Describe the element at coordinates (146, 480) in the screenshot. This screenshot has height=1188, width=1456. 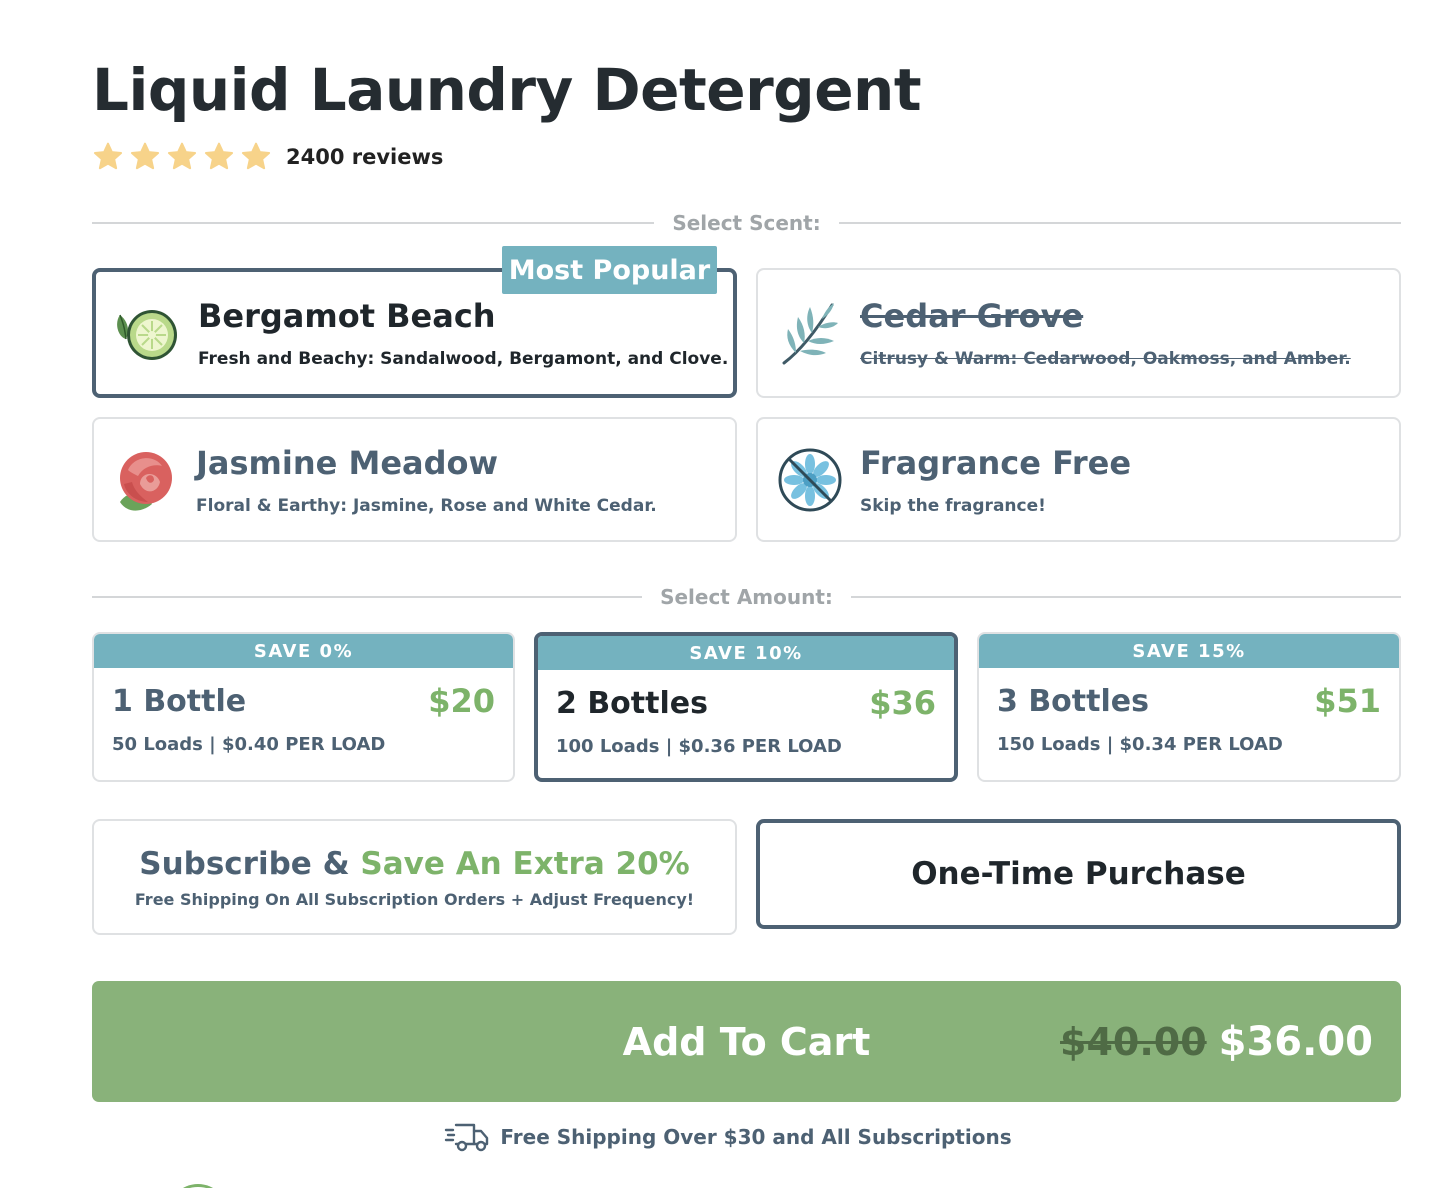
I see `rose-icon` at that location.